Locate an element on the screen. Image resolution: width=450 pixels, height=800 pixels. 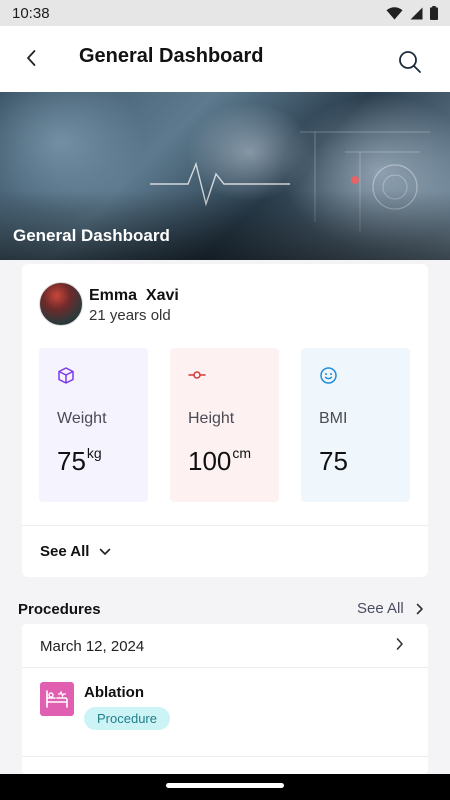
bmi-value: 75 is located at coordinates (334, 461).